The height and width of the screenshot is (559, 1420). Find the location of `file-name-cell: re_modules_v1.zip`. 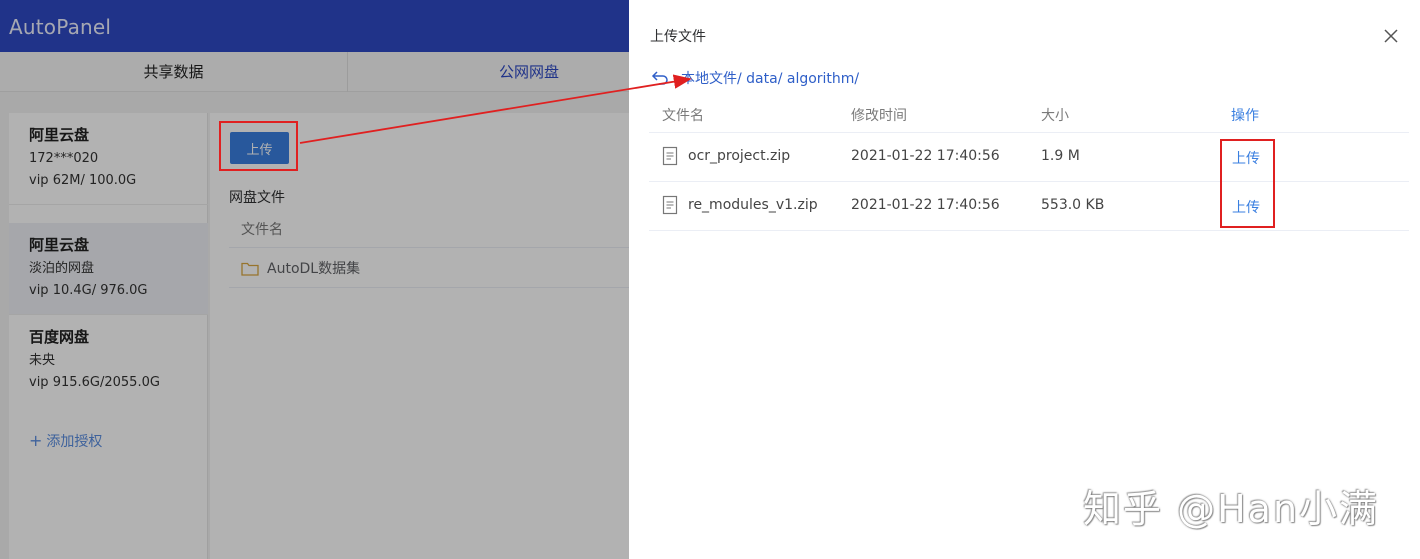

file-name-cell: re_modules_v1.zip is located at coordinates (740, 205).